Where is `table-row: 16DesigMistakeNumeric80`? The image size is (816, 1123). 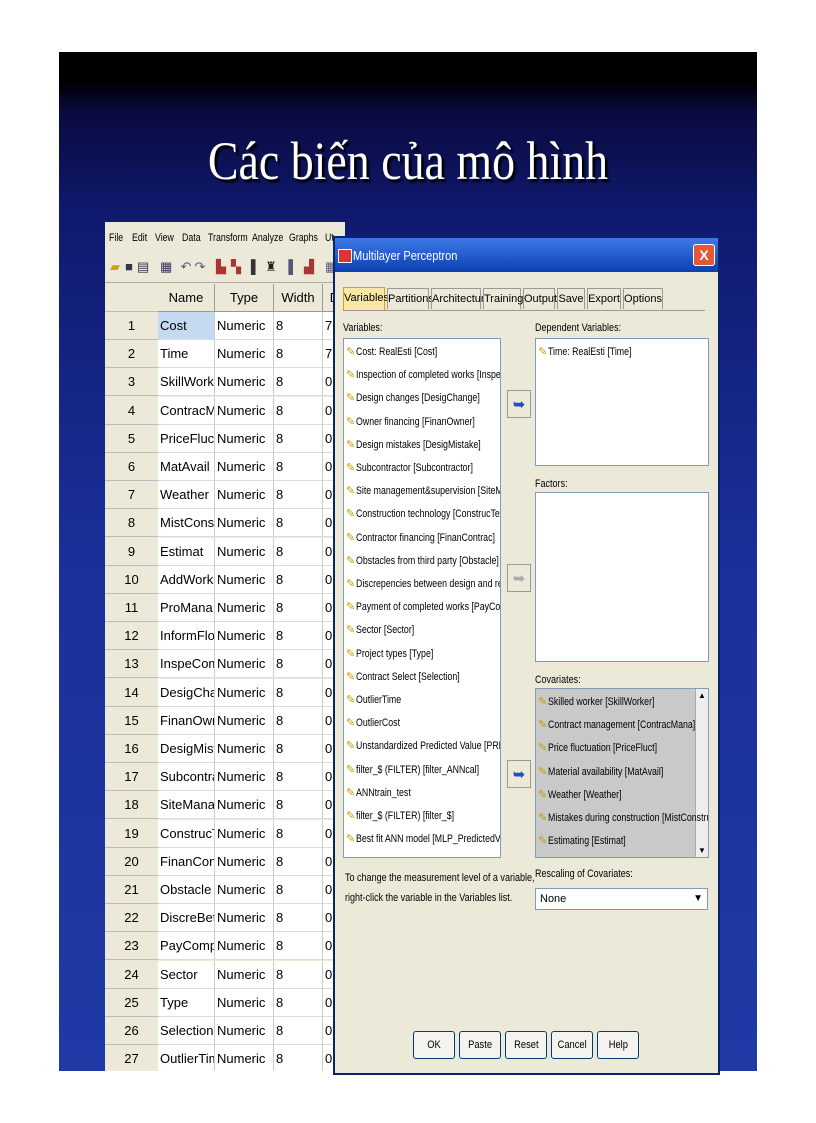 table-row: 16DesigMistakeNumeric80 is located at coordinates (225, 749).